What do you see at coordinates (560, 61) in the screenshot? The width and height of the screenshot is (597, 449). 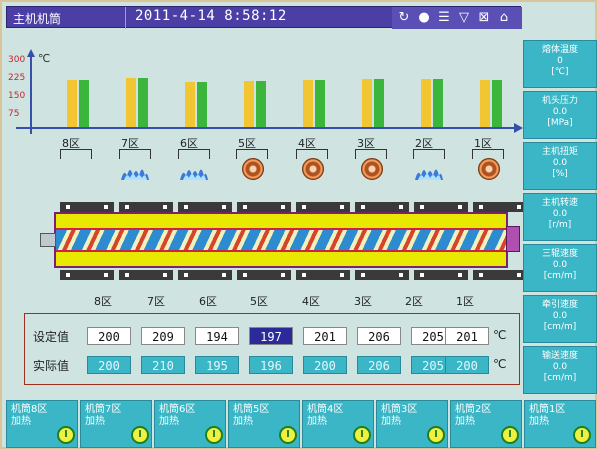 I see `panel-value: 0` at bounding box center [560, 61].